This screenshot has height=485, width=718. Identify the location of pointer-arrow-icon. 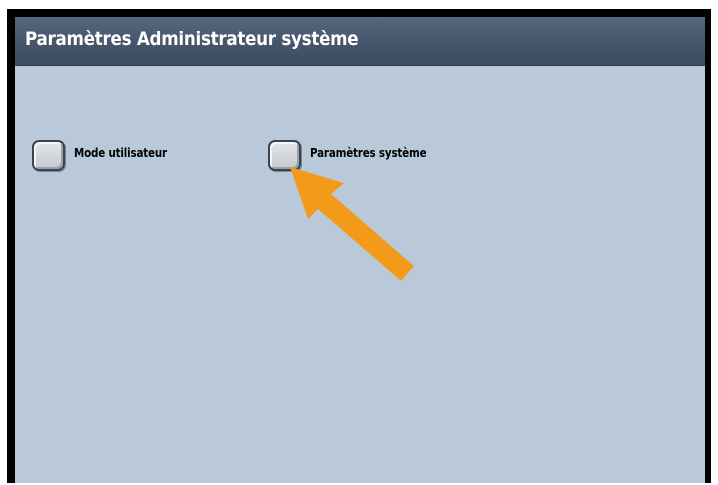
(352, 224).